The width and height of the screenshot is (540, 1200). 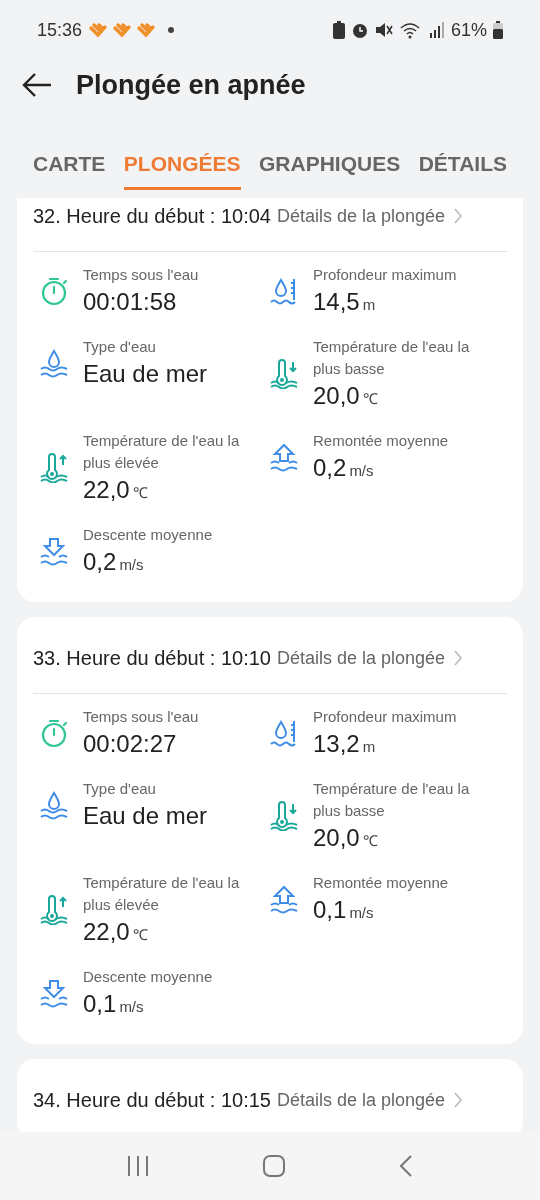 I want to click on dive-start-time: 32. Heure du début : 10:04, so click(x=152, y=216).